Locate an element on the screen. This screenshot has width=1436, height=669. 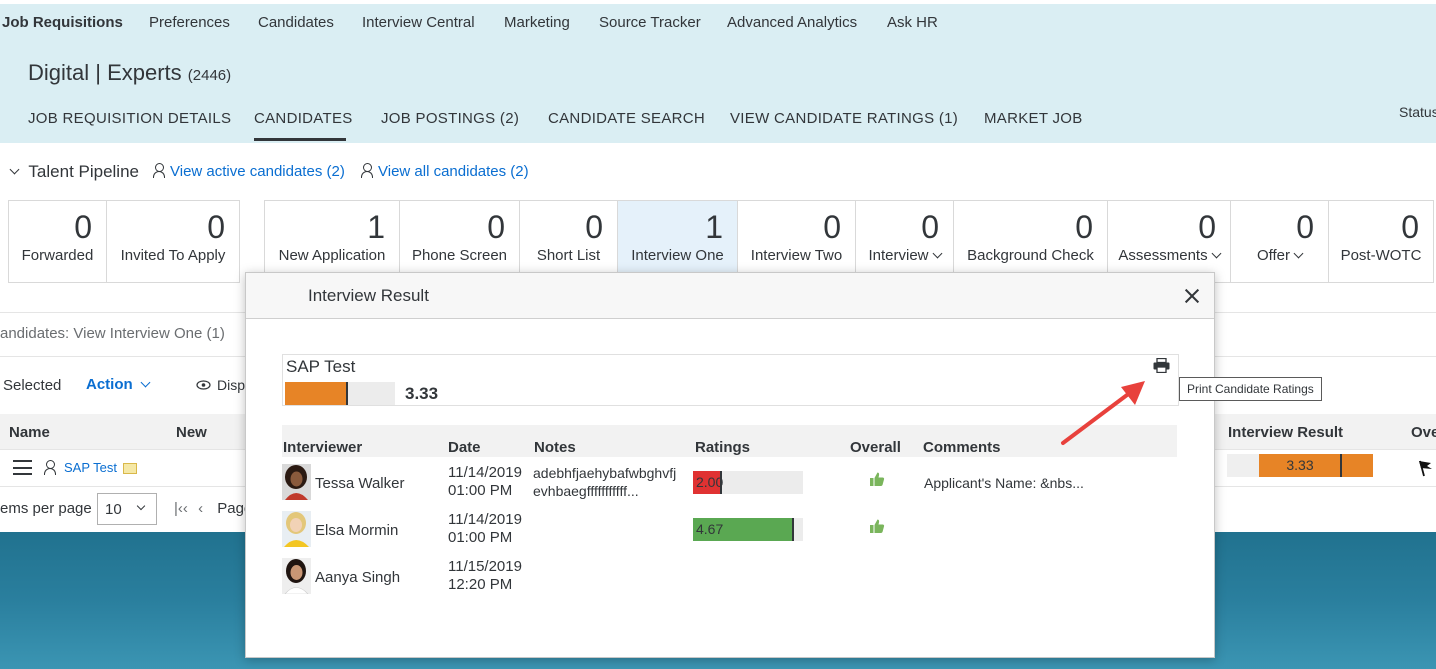
interview-date: 11/15/2019 12:20 PM is located at coordinates (485, 576).